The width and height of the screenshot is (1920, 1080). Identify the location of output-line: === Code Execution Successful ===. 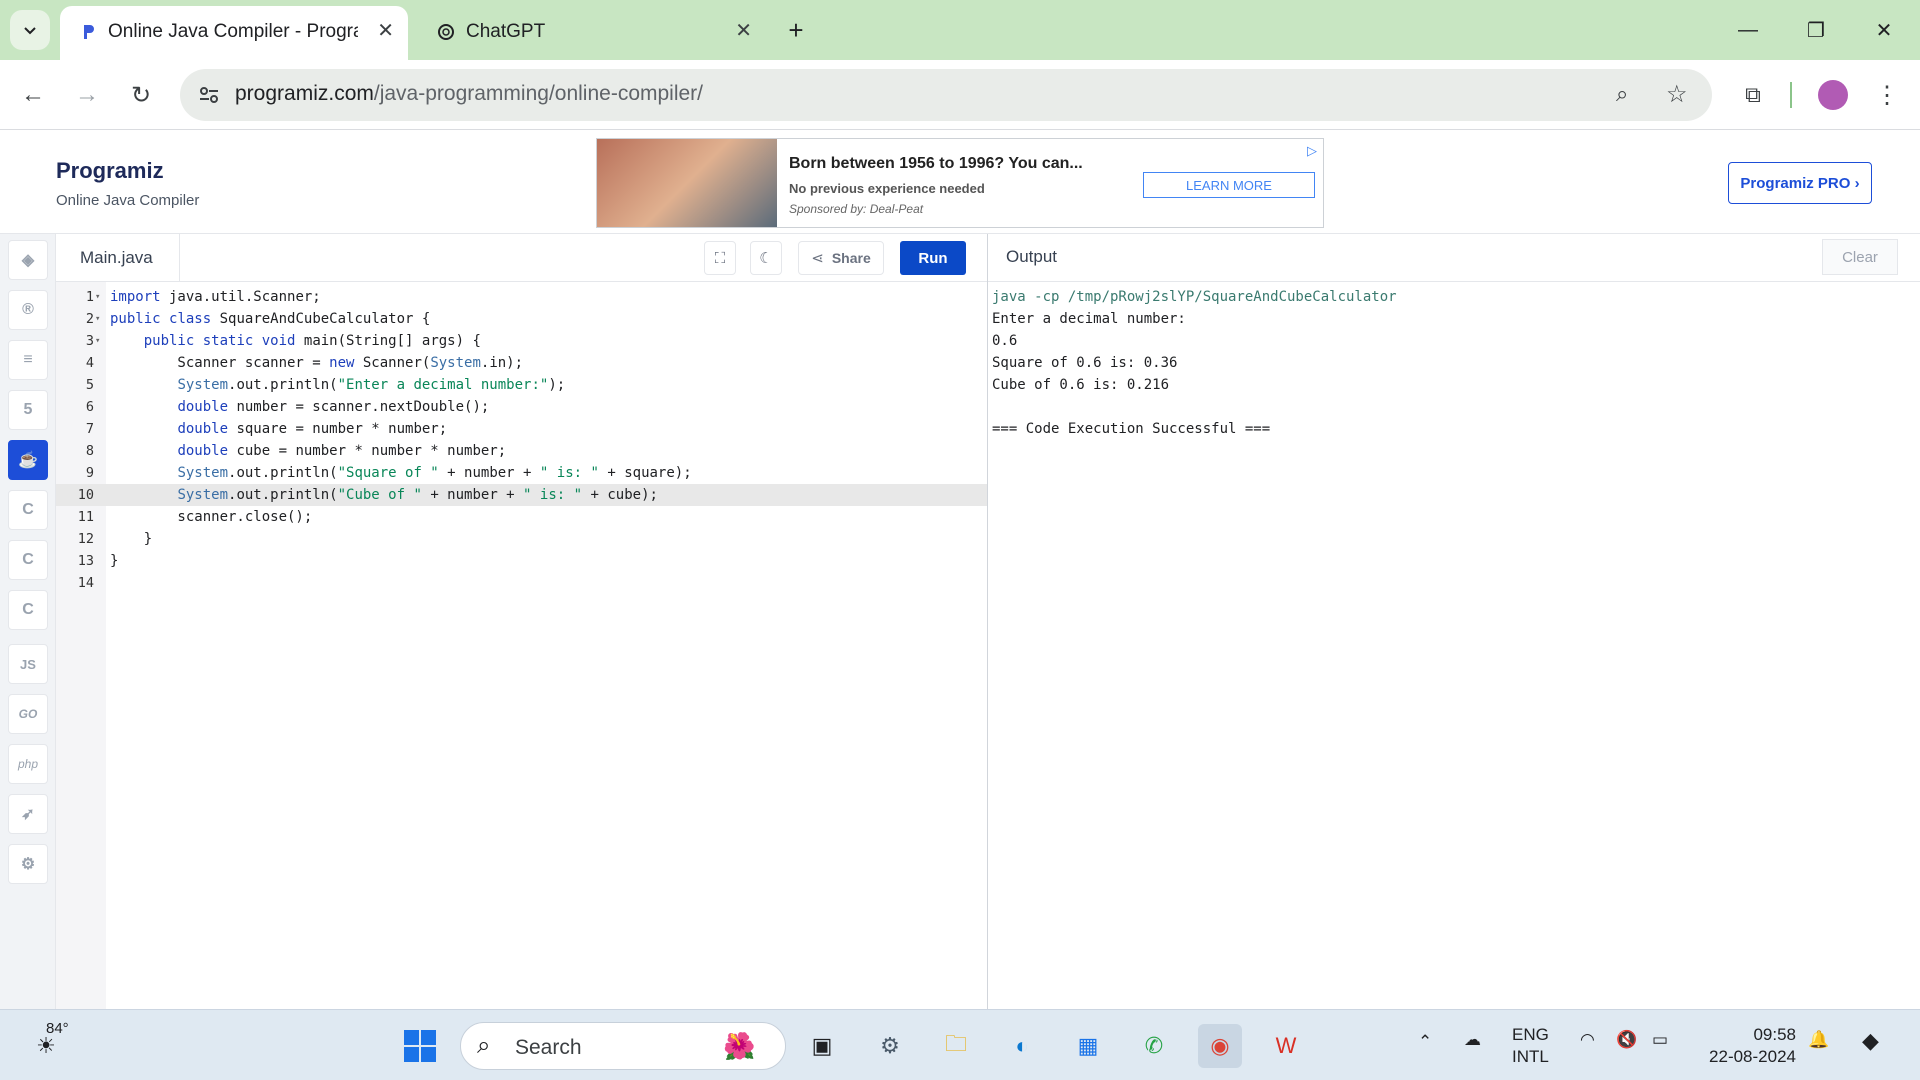
(1131, 429).